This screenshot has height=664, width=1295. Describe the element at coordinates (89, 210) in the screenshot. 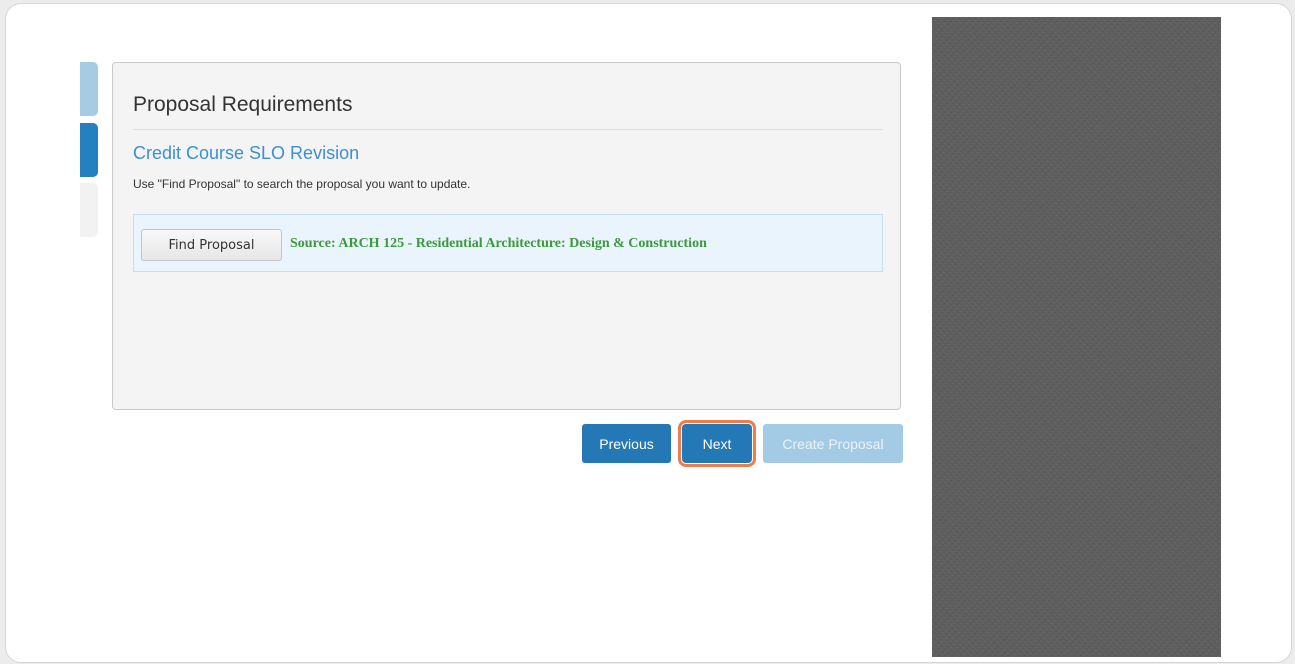

I see `wizard-step-tab-pending` at that location.